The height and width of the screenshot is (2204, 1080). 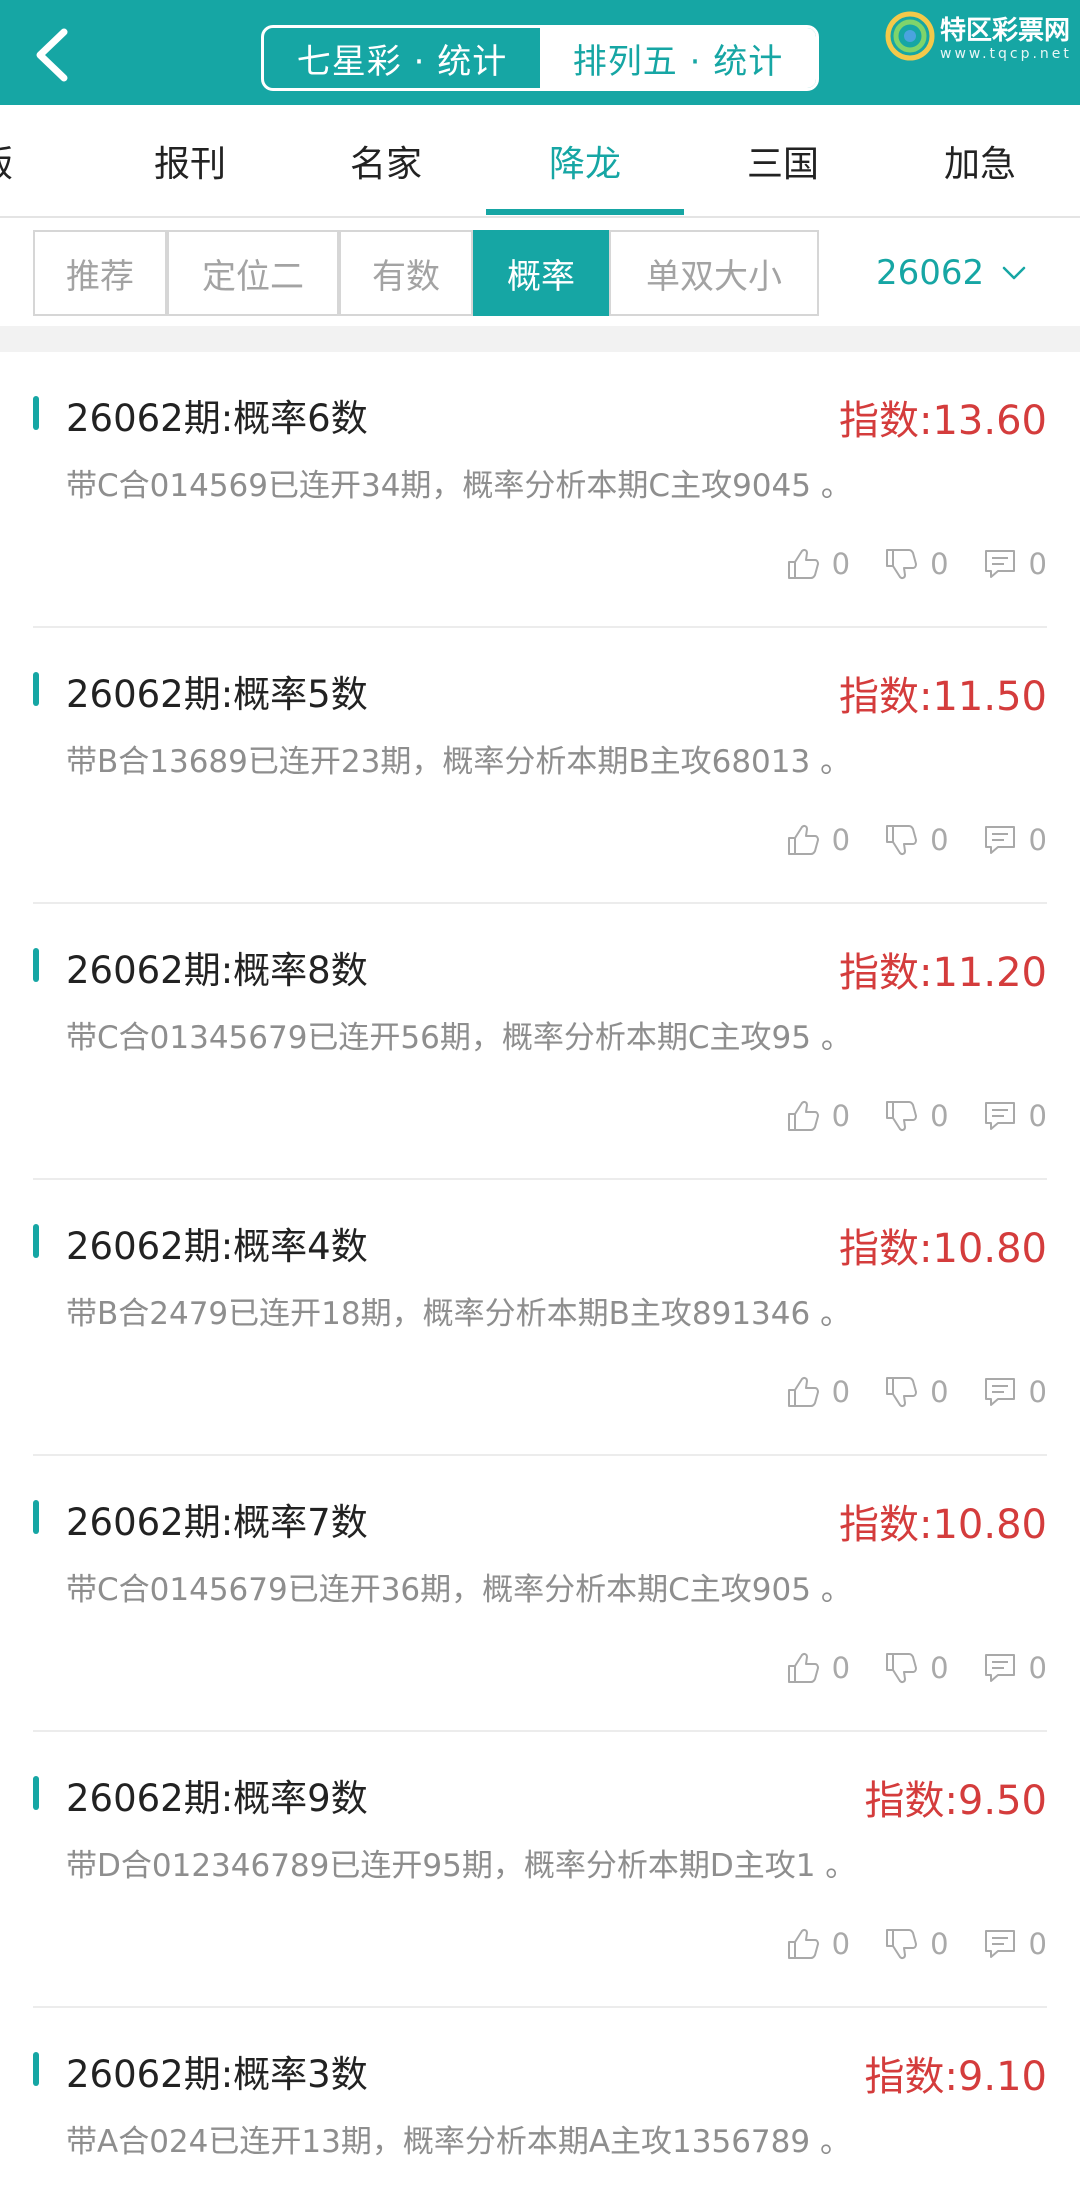 What do you see at coordinates (1006, 54) in the screenshot?
I see `logo-url: www.tqcp.net` at bounding box center [1006, 54].